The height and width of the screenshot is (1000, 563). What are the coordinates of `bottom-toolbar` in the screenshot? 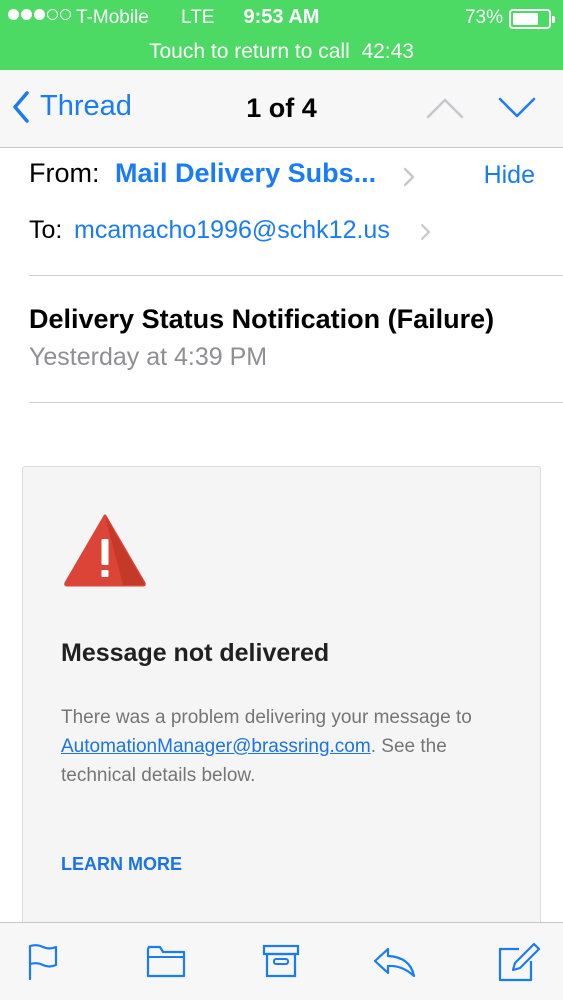 It's located at (281, 961).